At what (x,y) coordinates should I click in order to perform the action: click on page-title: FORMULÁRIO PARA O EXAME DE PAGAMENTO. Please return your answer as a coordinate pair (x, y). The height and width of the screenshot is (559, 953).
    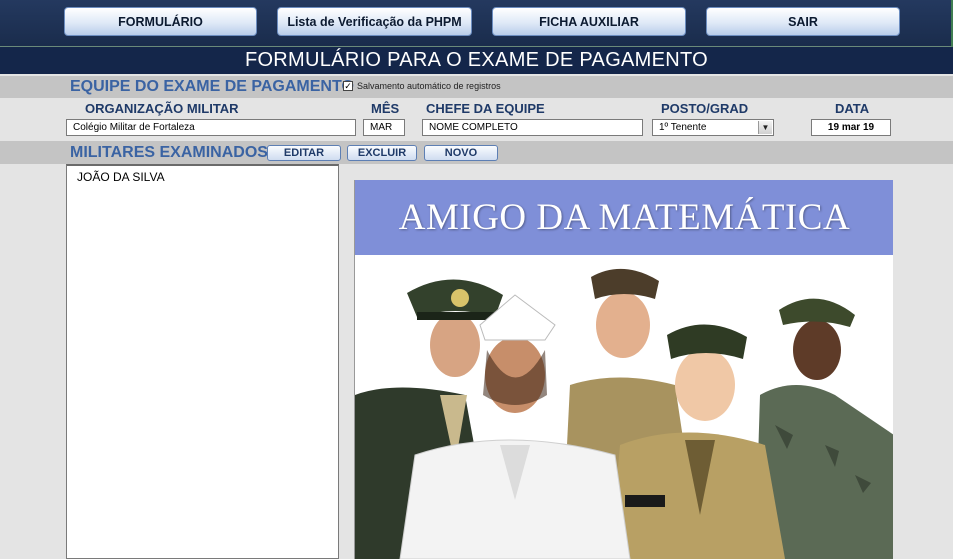
    Looking at the image, I should click on (476, 60).